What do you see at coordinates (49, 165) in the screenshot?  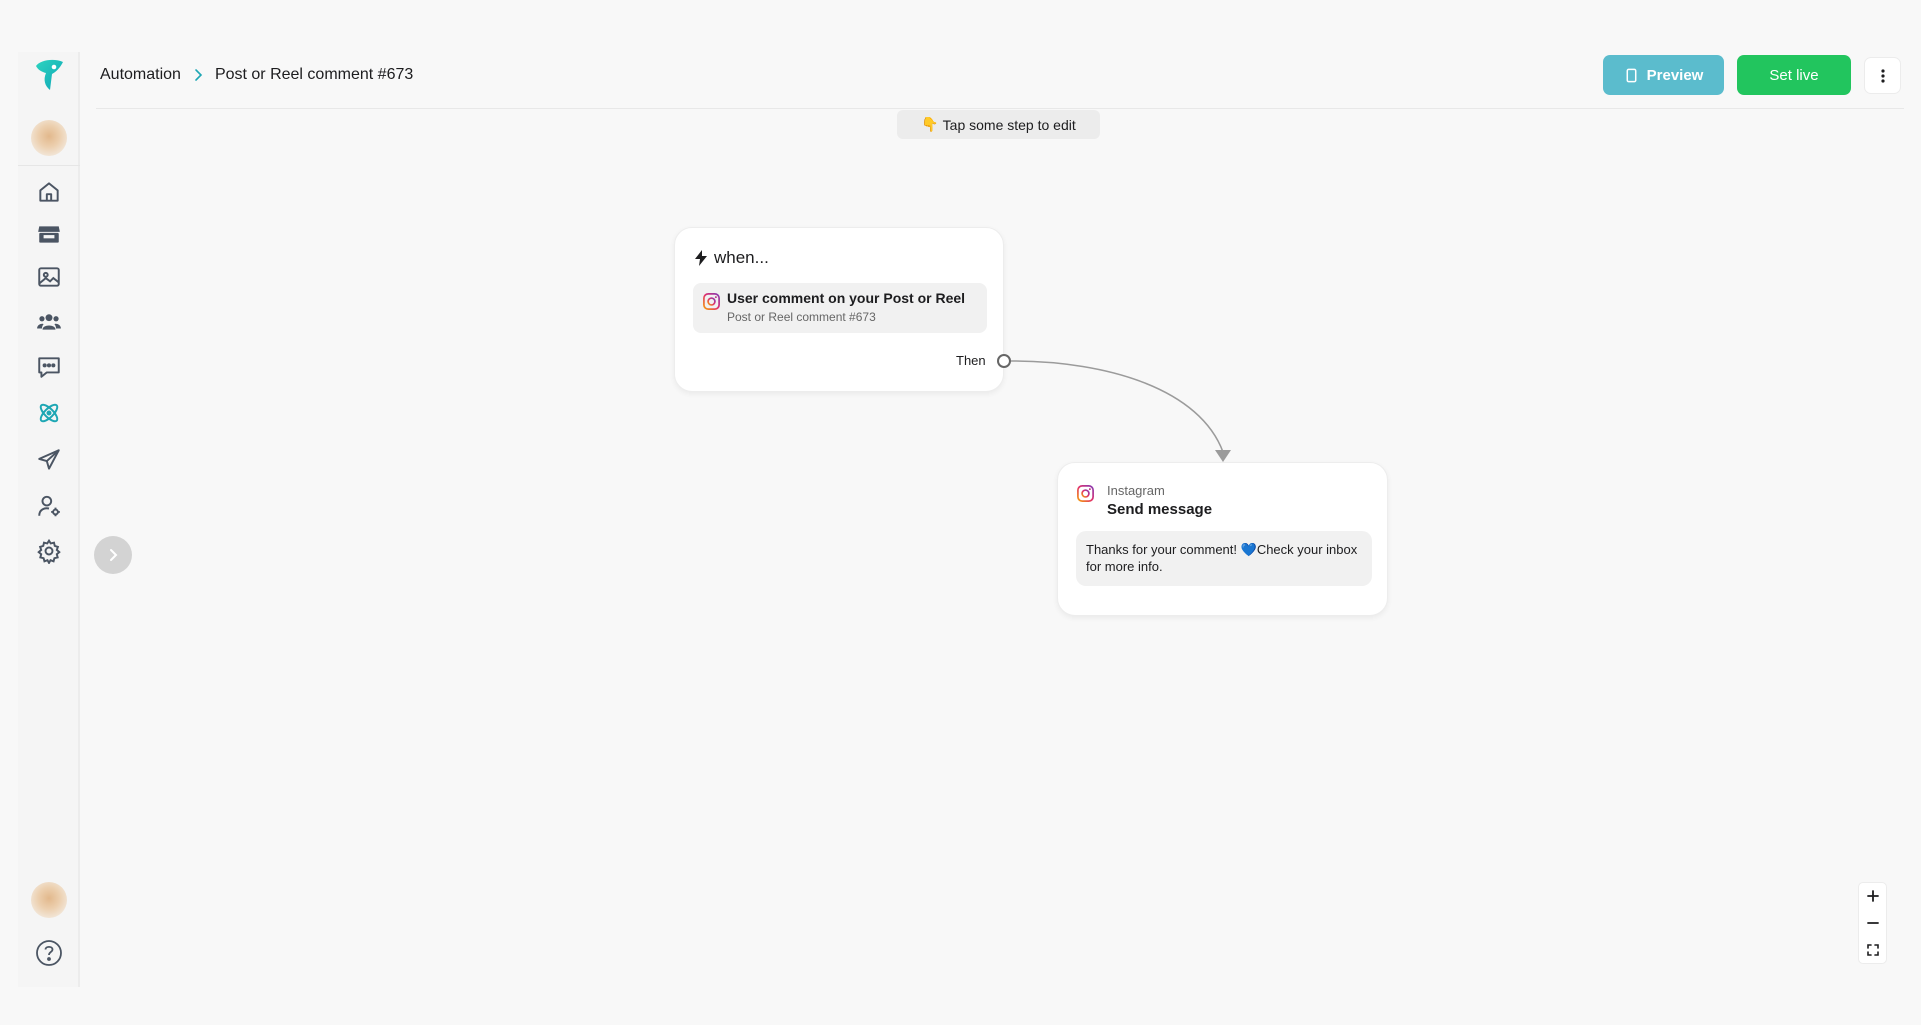 I see `sidebar-divider` at bounding box center [49, 165].